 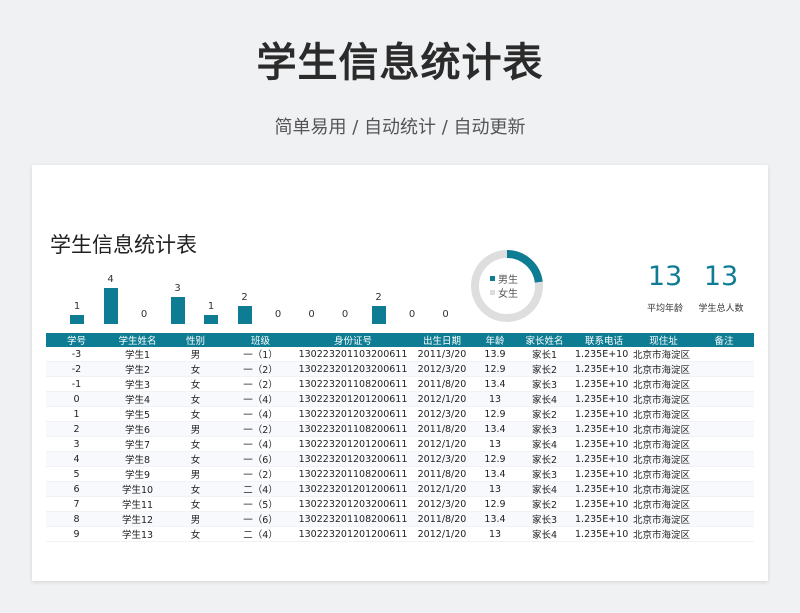 What do you see at coordinates (137, 354) in the screenshot?
I see `table-cell: 学生1` at bounding box center [137, 354].